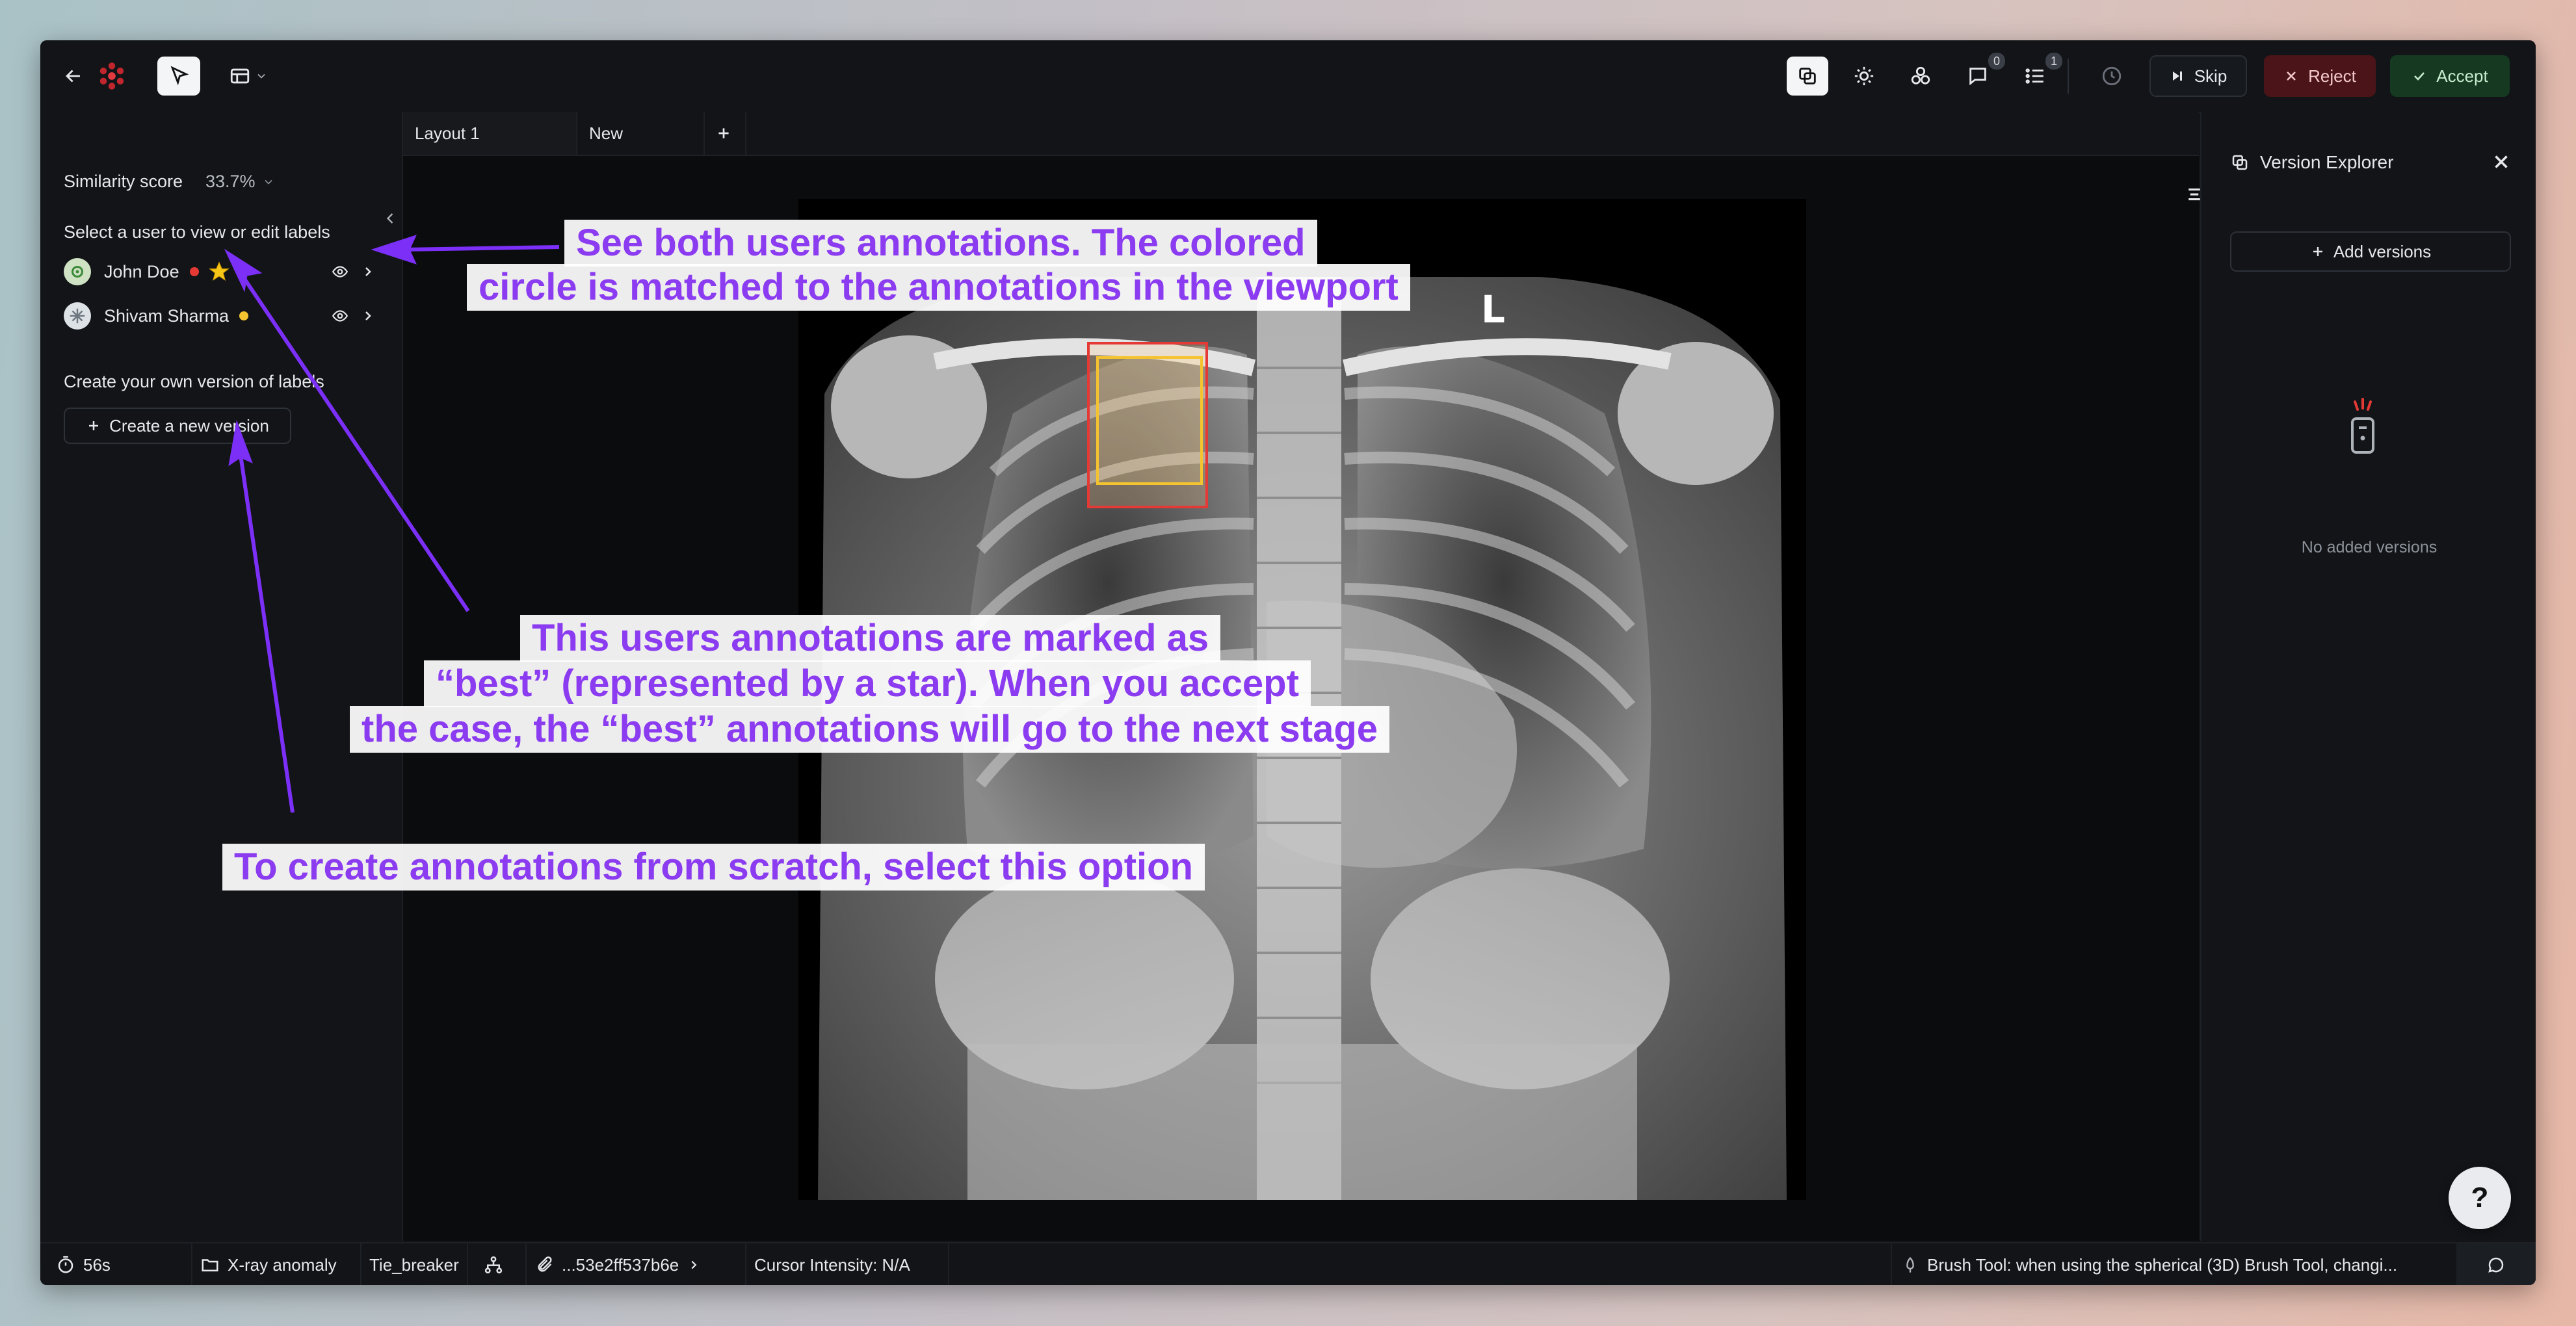 The width and height of the screenshot is (2576, 1326). I want to click on comment-icon, so click(1977, 77).